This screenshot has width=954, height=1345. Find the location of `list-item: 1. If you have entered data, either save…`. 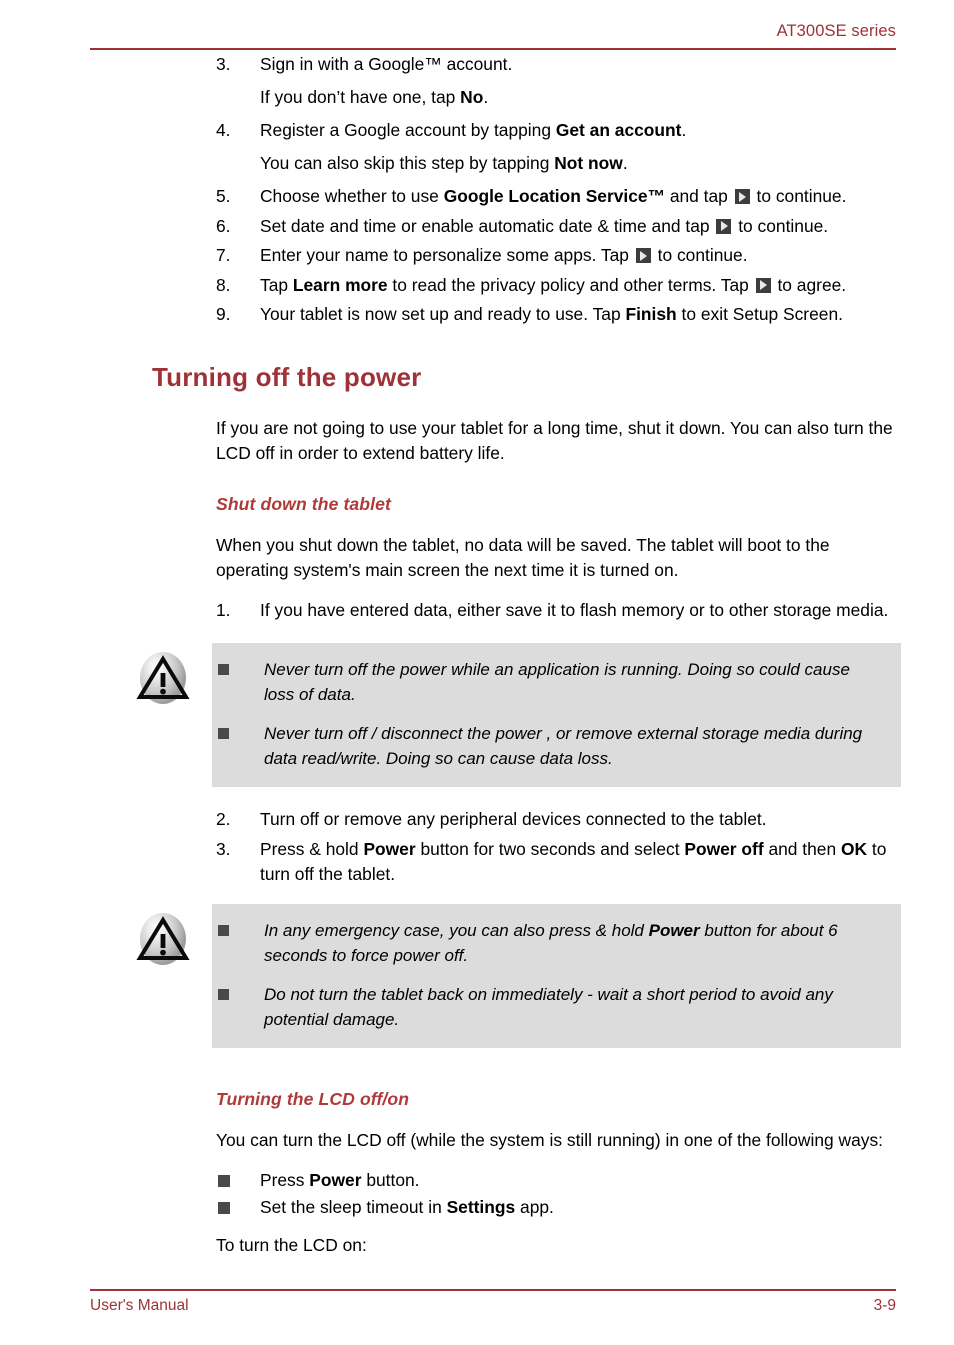

list-item: 1. If you have entered data, either save… is located at coordinates (540, 611).